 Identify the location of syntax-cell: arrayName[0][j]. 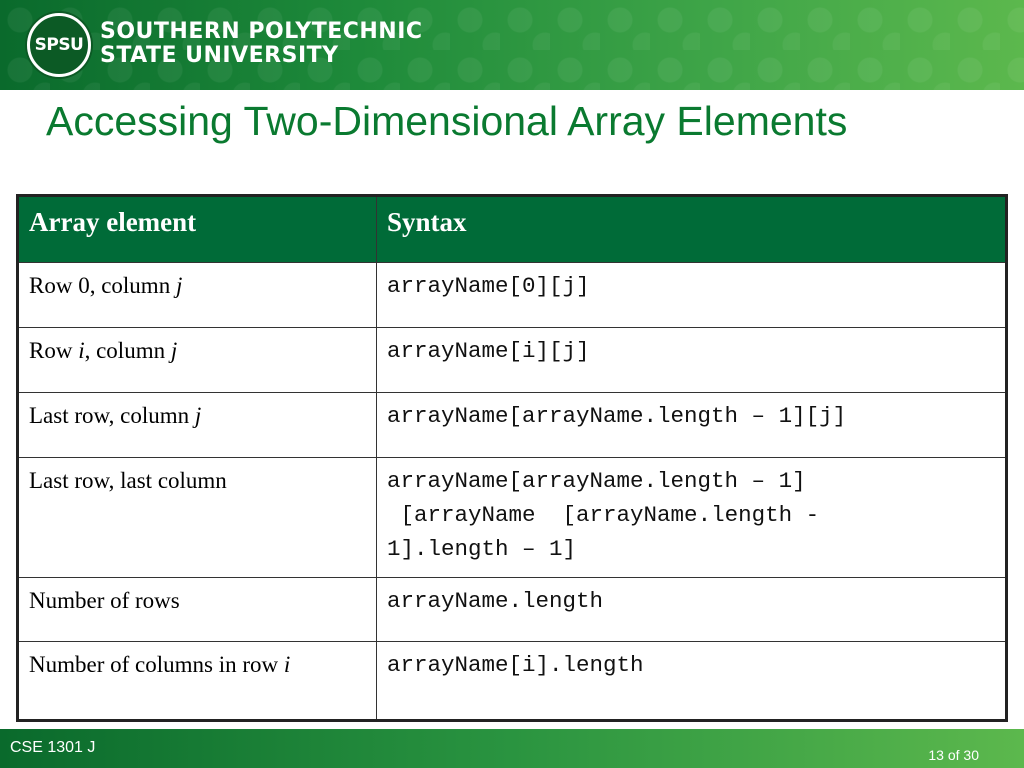
(691, 295).